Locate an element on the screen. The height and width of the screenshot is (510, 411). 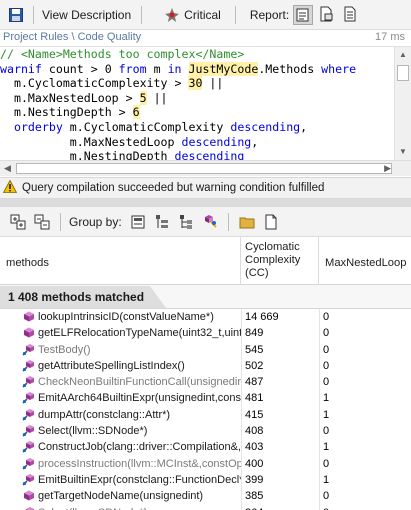
column-header-cyclomatic-complexity: Cyclomatic Complexity (CC) is located at coordinates (280, 261).